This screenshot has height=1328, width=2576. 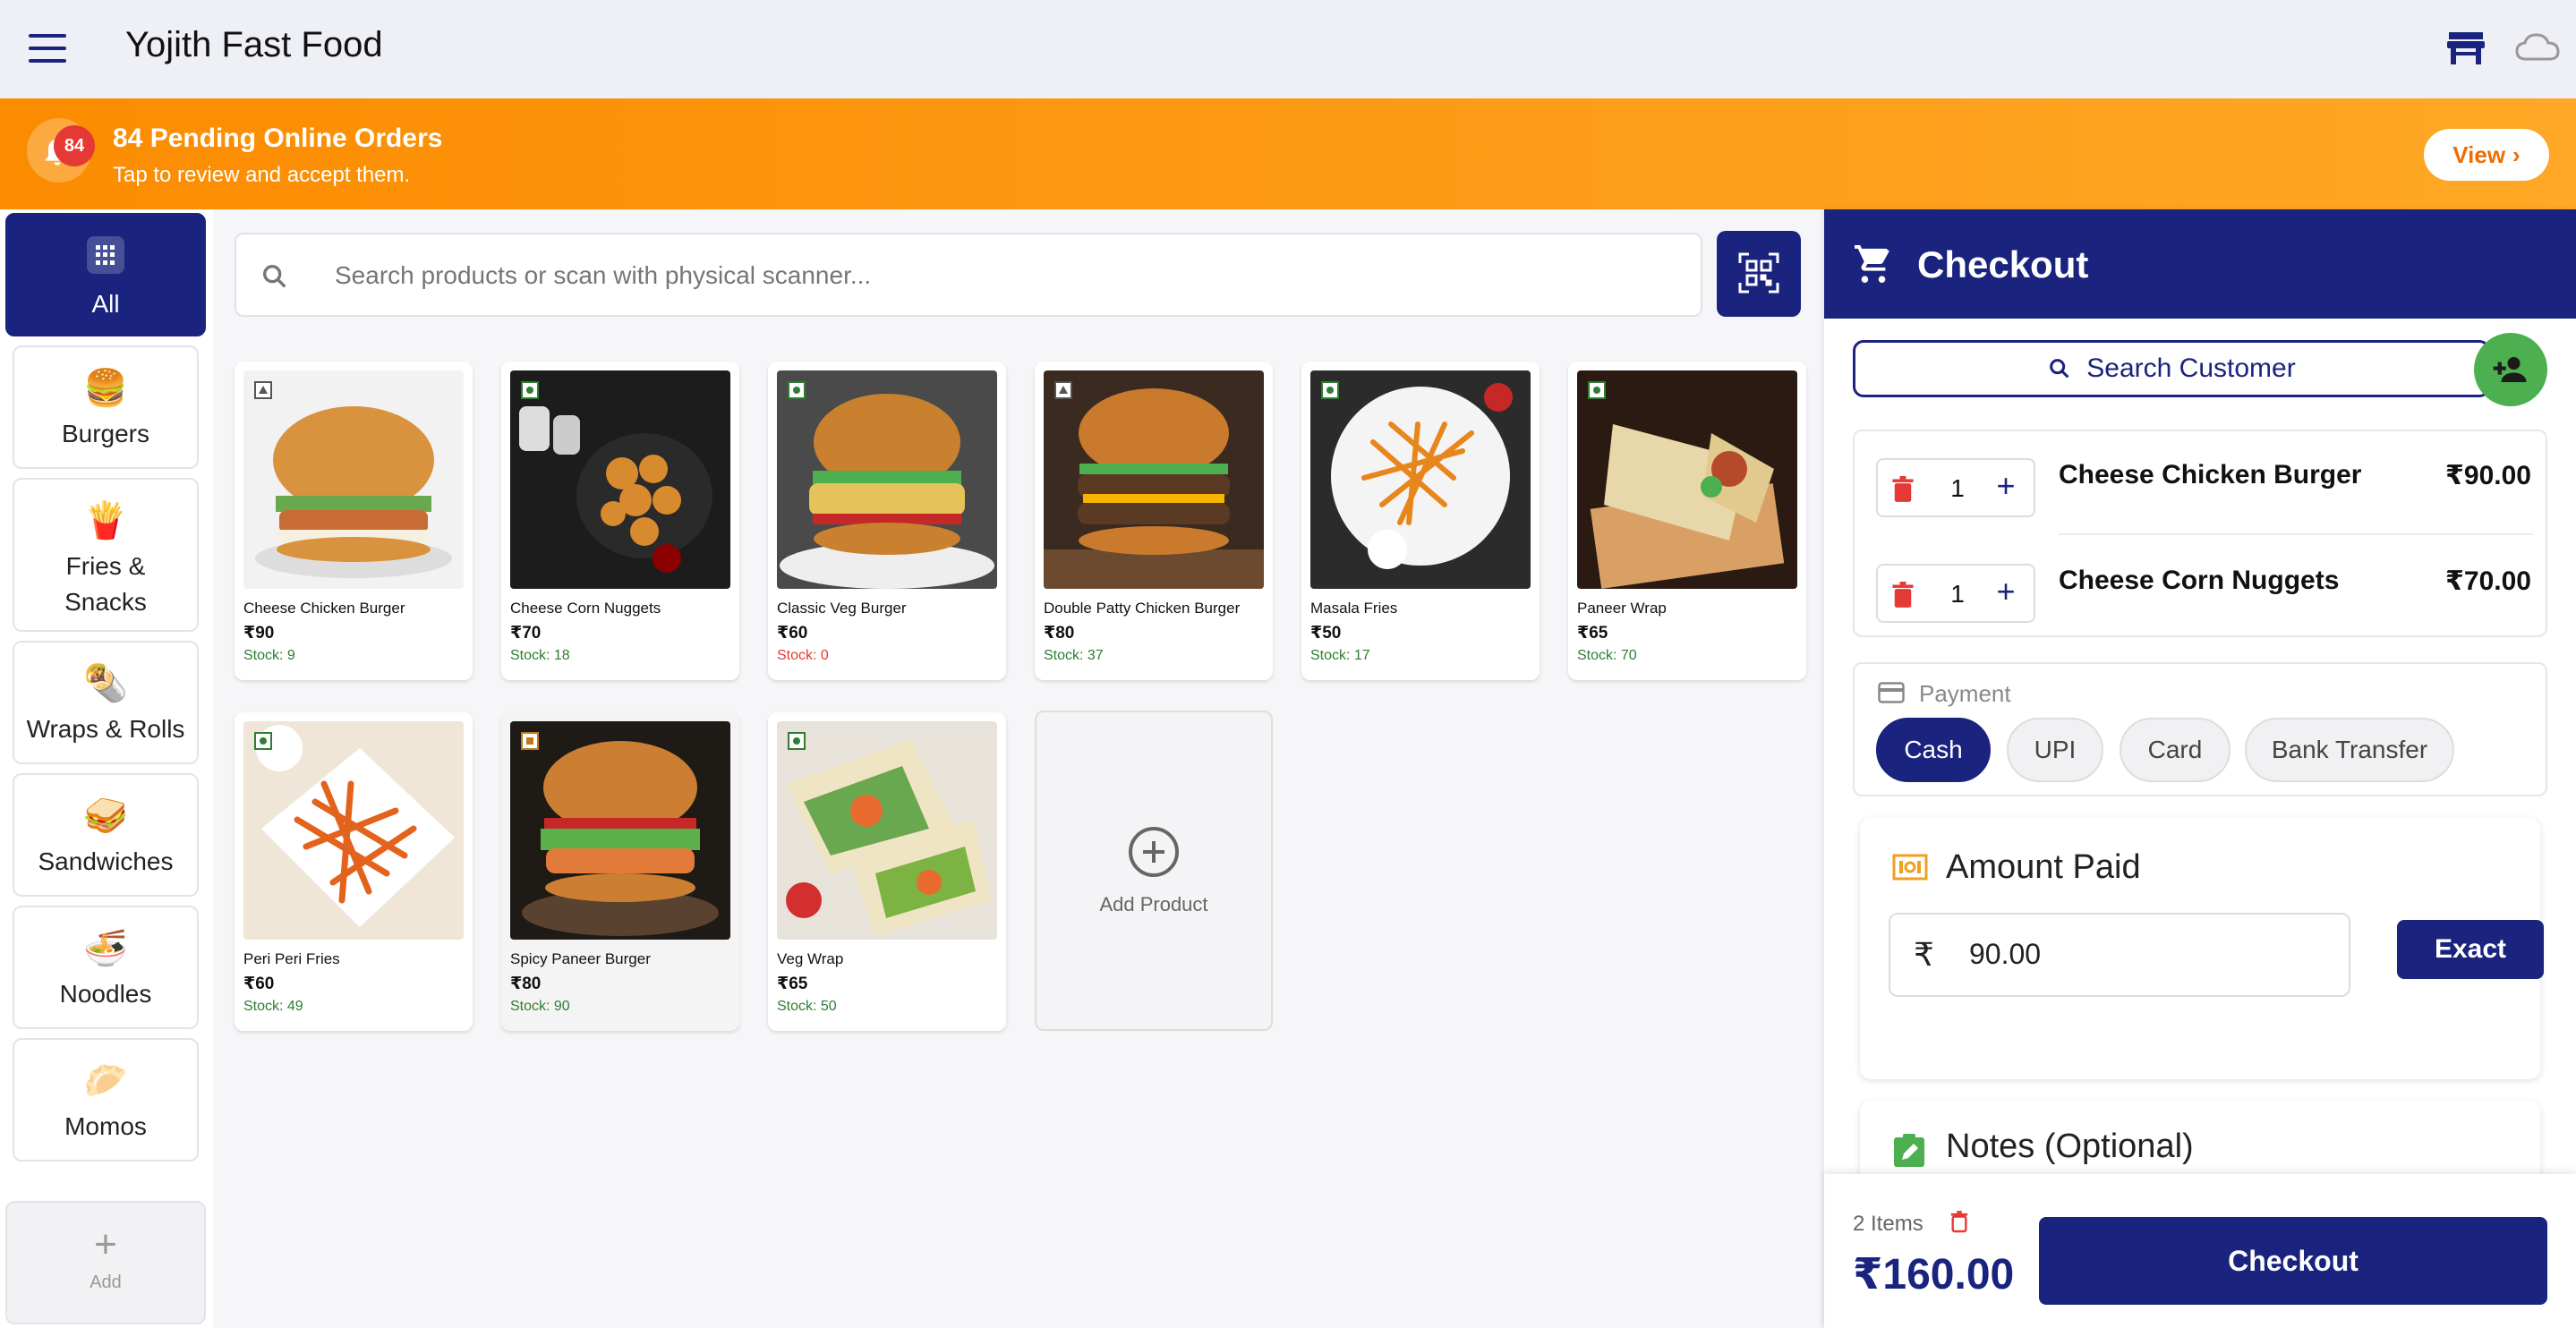 What do you see at coordinates (47, 48) in the screenshot?
I see `menu-icon` at bounding box center [47, 48].